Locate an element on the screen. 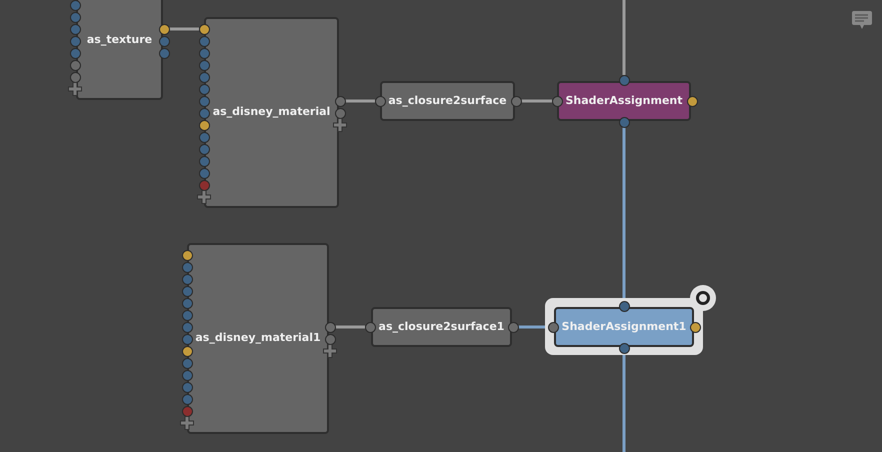 This screenshot has height=452, width=882. ring-icon is located at coordinates (703, 298).